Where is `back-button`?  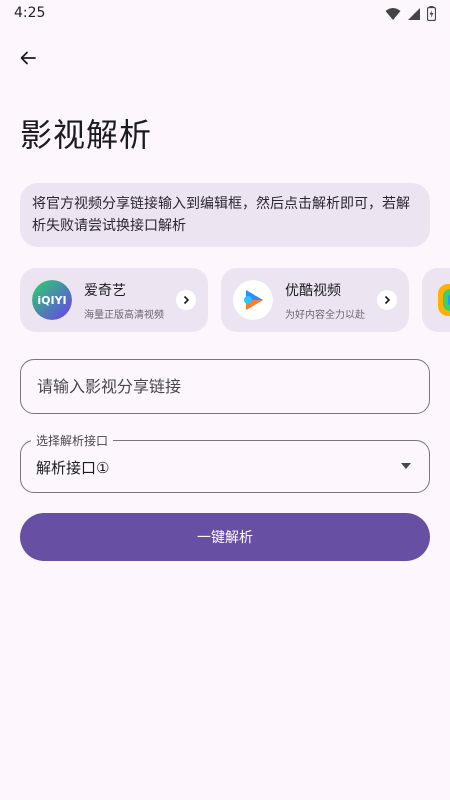
back-button is located at coordinates (28, 58).